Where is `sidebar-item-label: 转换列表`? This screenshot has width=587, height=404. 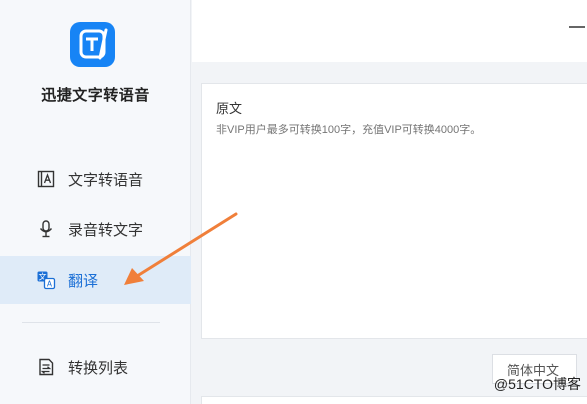 sidebar-item-label: 转换列表 is located at coordinates (98, 368).